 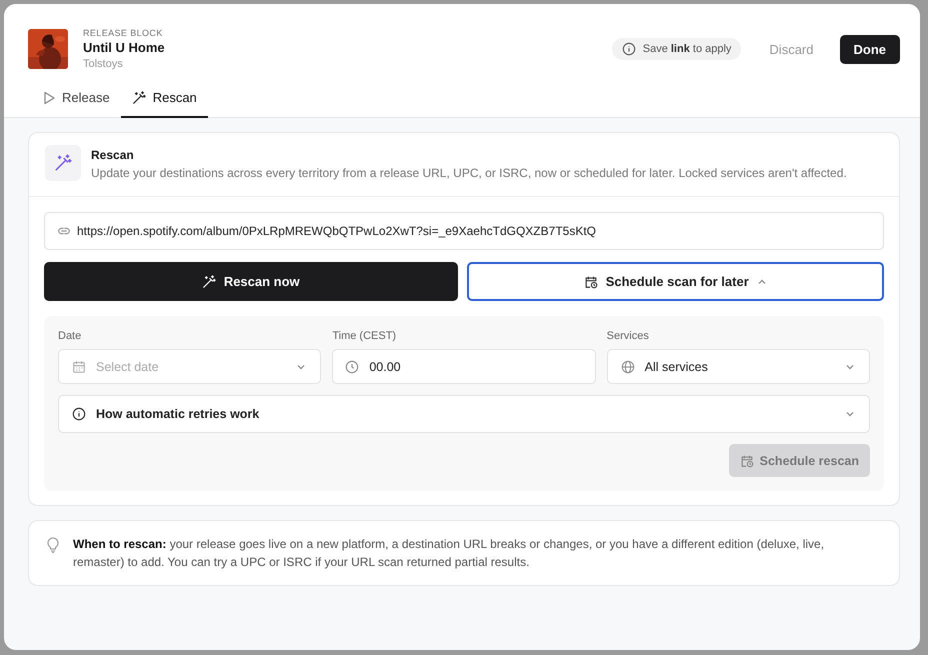 I want to click on section-description: Update your destinations across every territory from a release URL, UPC, or ISRC, now or scheduled for later. Locked services aren't affected., so click(x=469, y=173).